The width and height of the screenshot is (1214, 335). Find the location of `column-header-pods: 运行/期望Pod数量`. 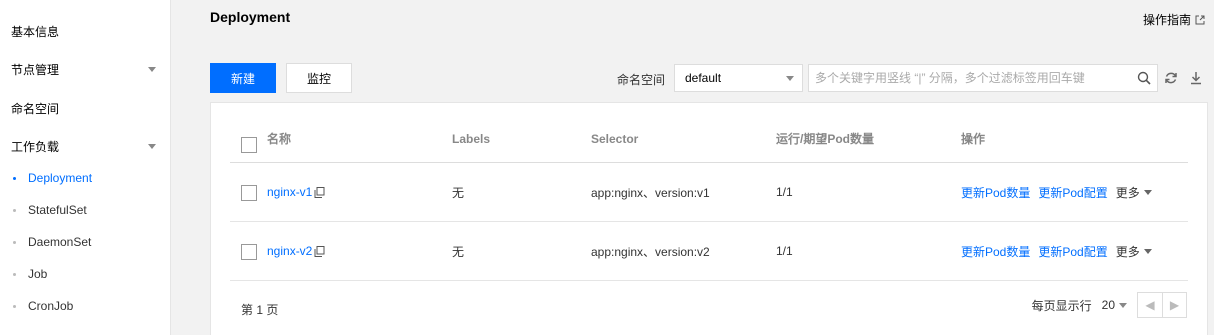

column-header-pods: 运行/期望Pod数量 is located at coordinates (825, 139).